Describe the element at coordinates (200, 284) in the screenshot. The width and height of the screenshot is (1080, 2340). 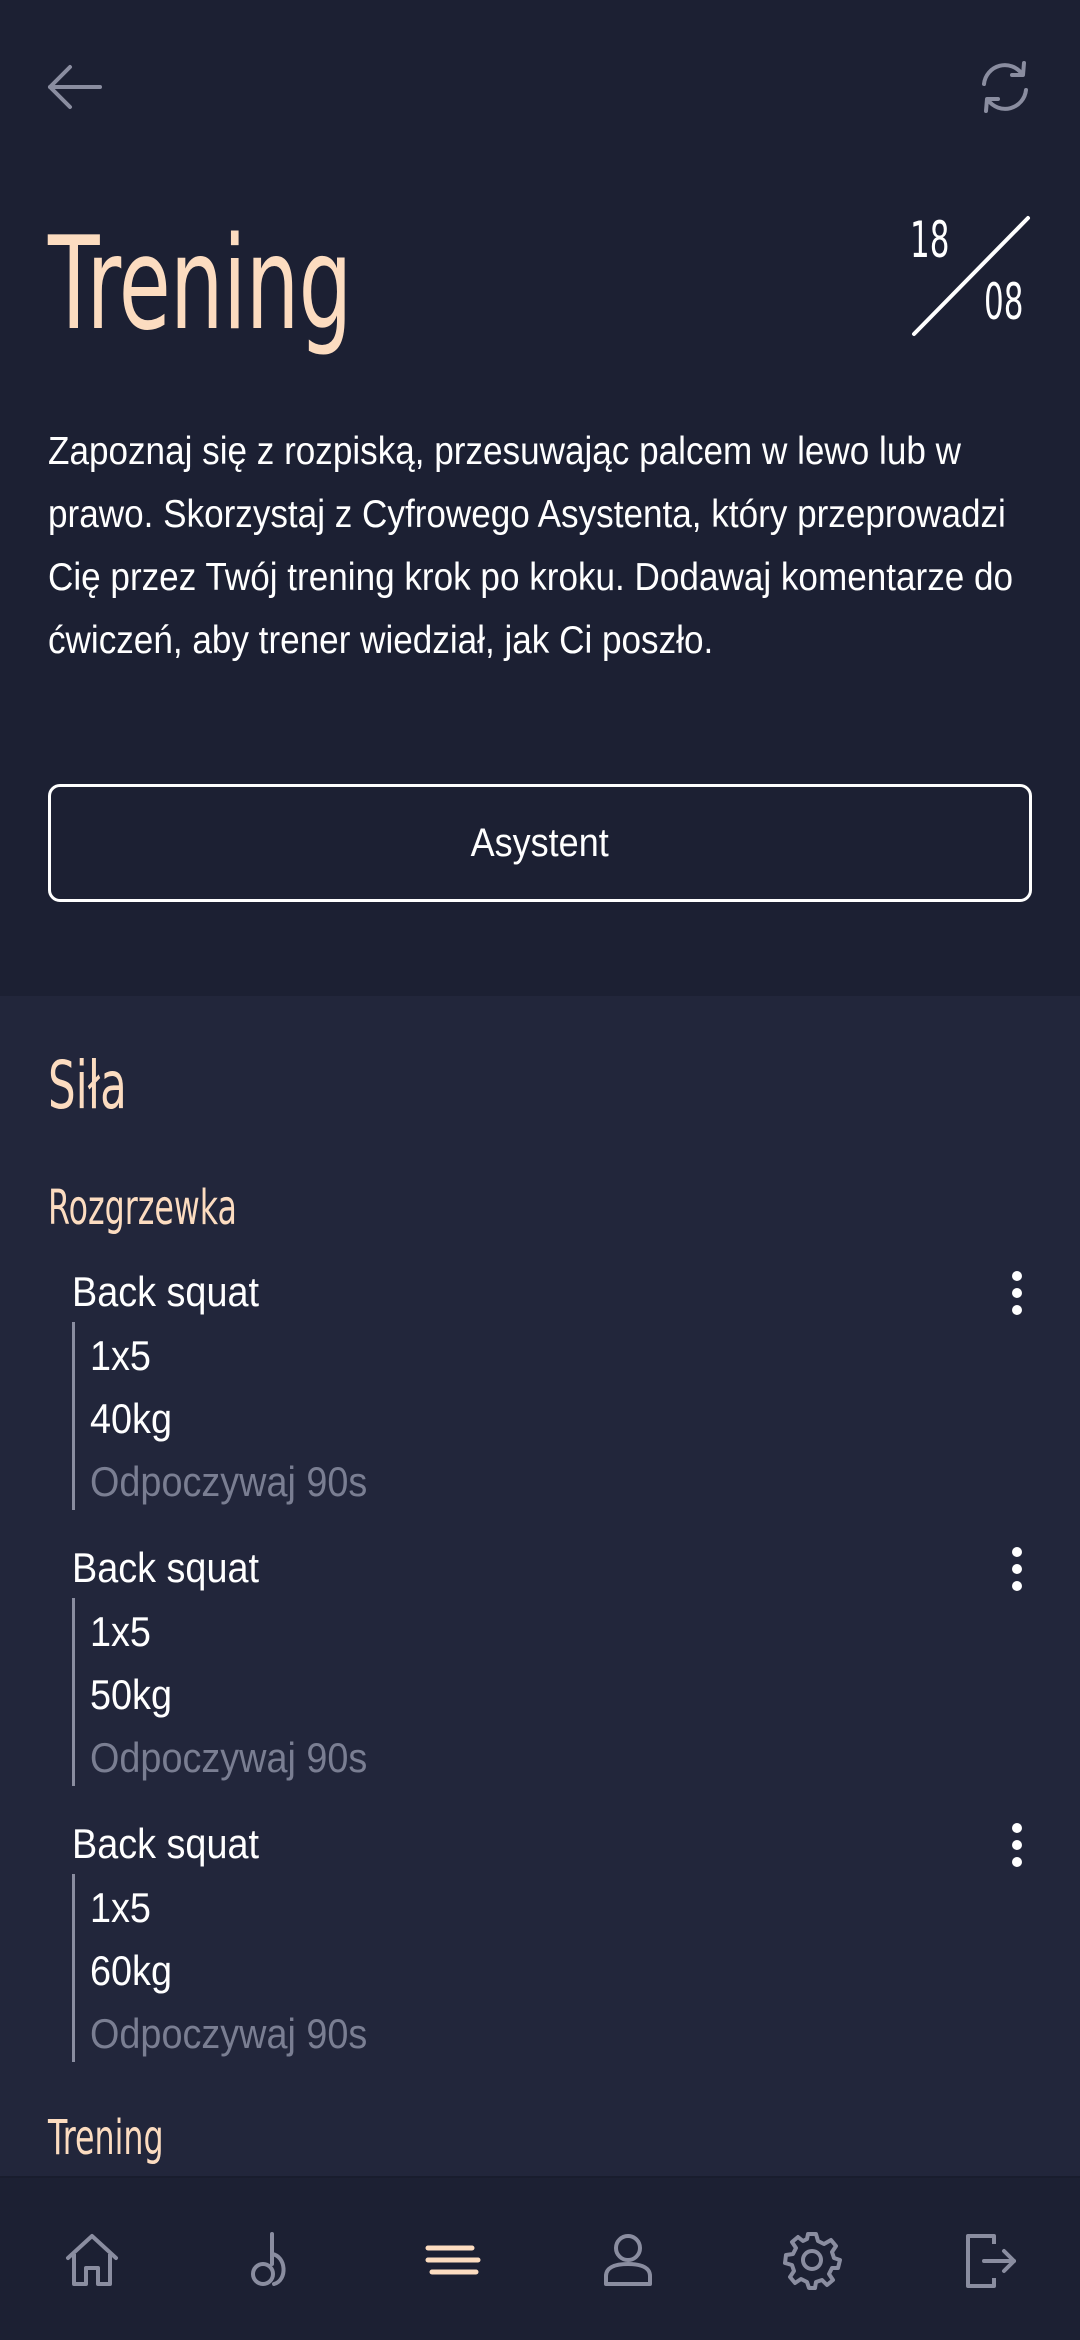
I see `page-title: Trening` at that location.